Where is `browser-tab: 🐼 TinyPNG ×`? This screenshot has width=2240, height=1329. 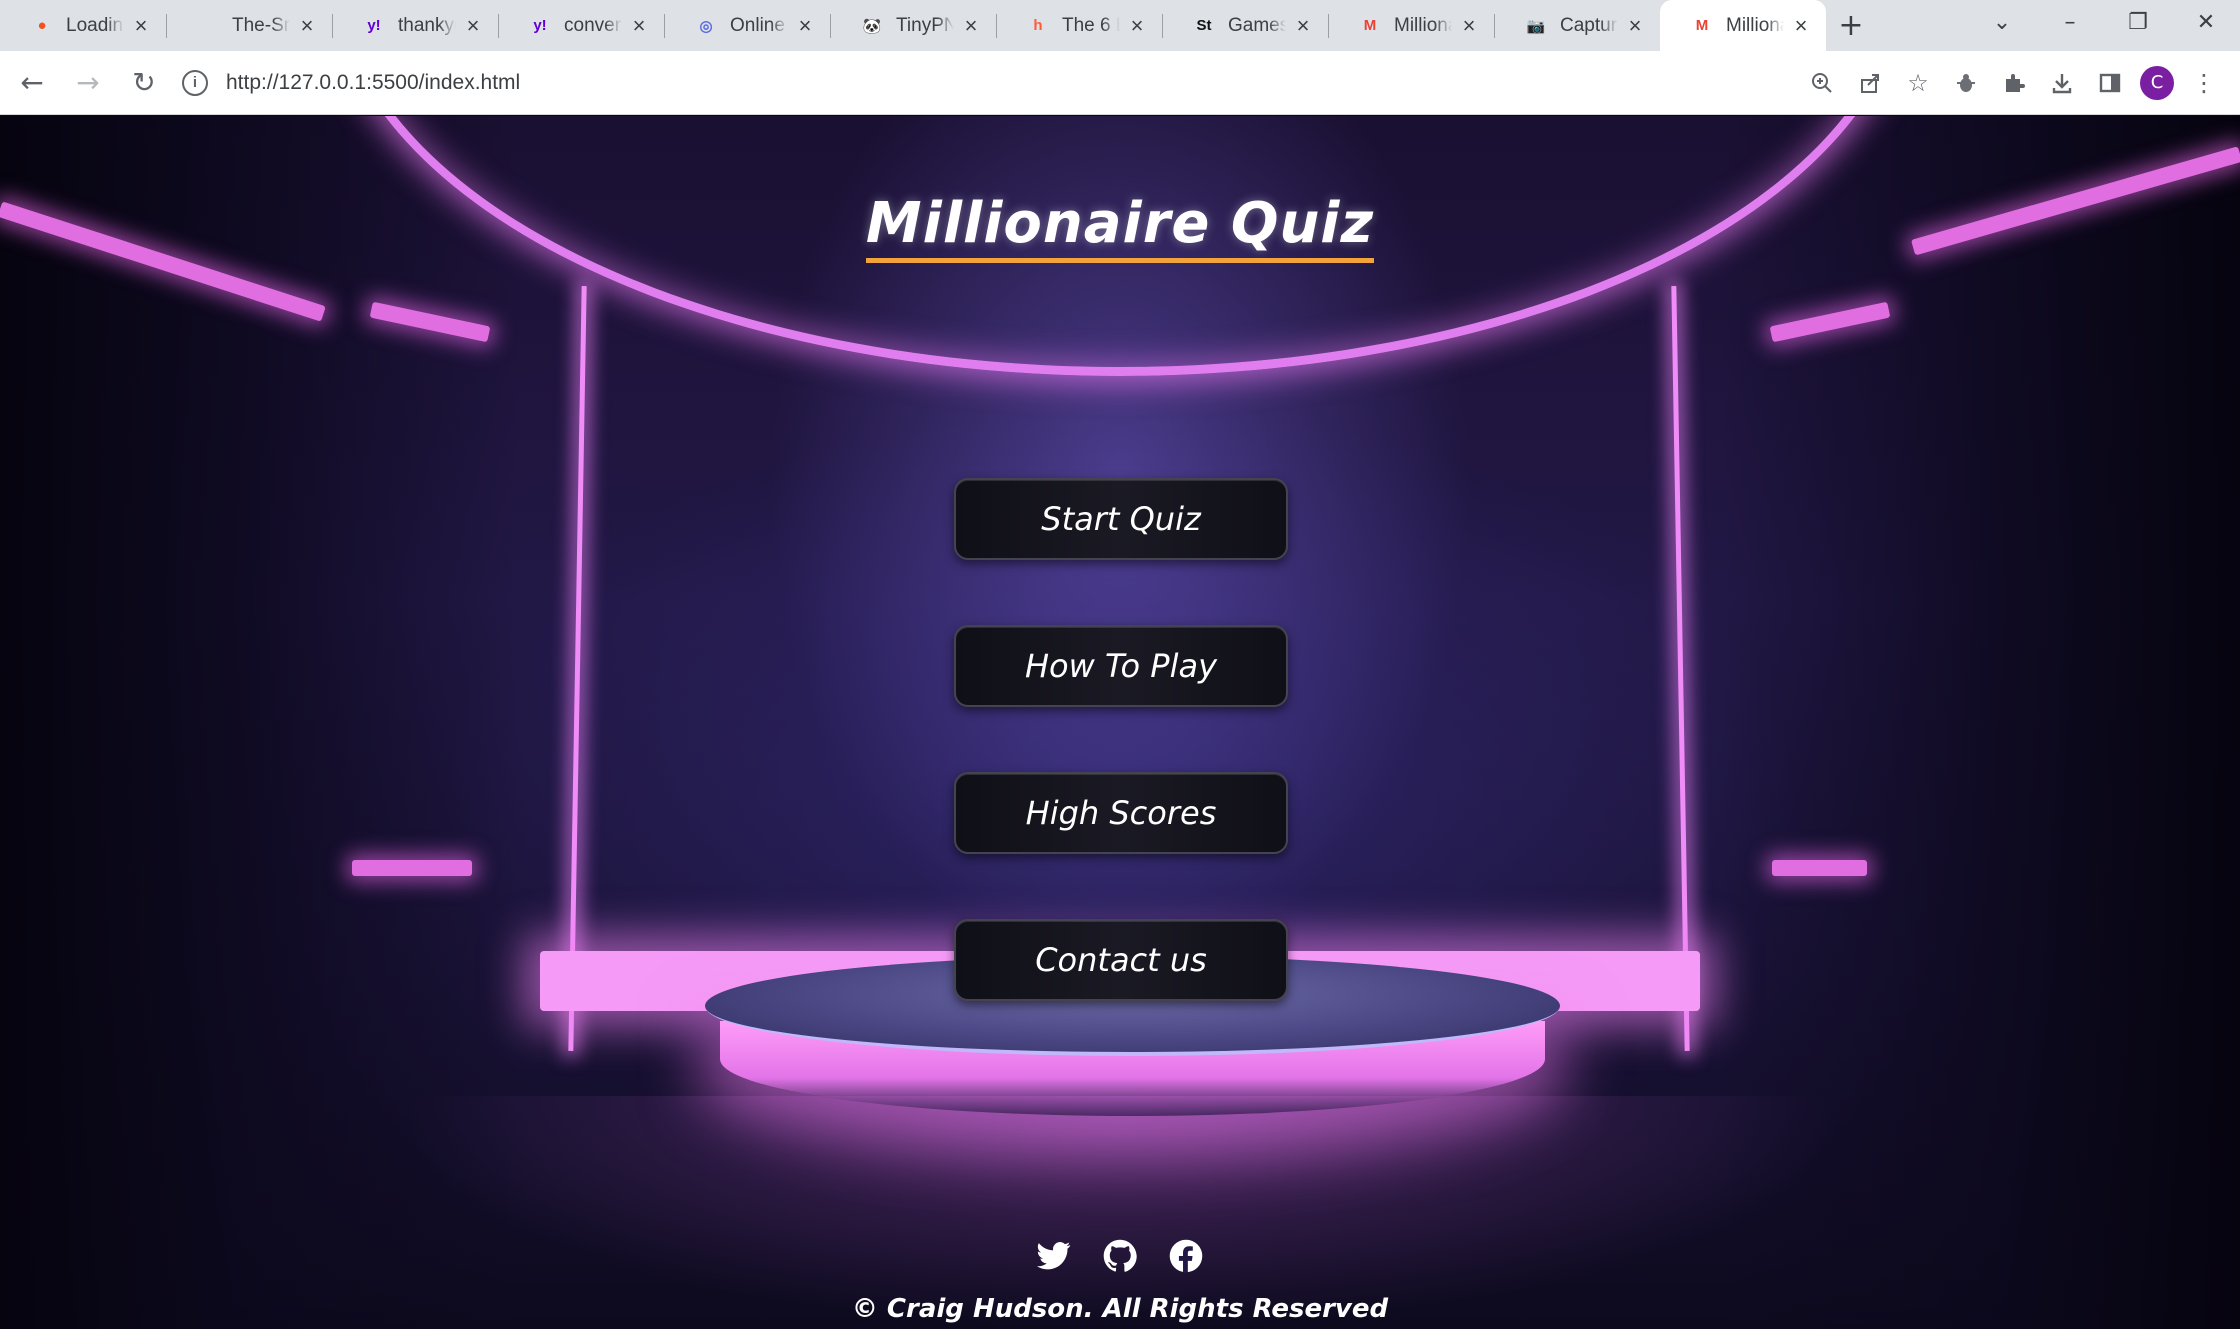
browser-tab: 🐼 TinyPNG × is located at coordinates (913, 25).